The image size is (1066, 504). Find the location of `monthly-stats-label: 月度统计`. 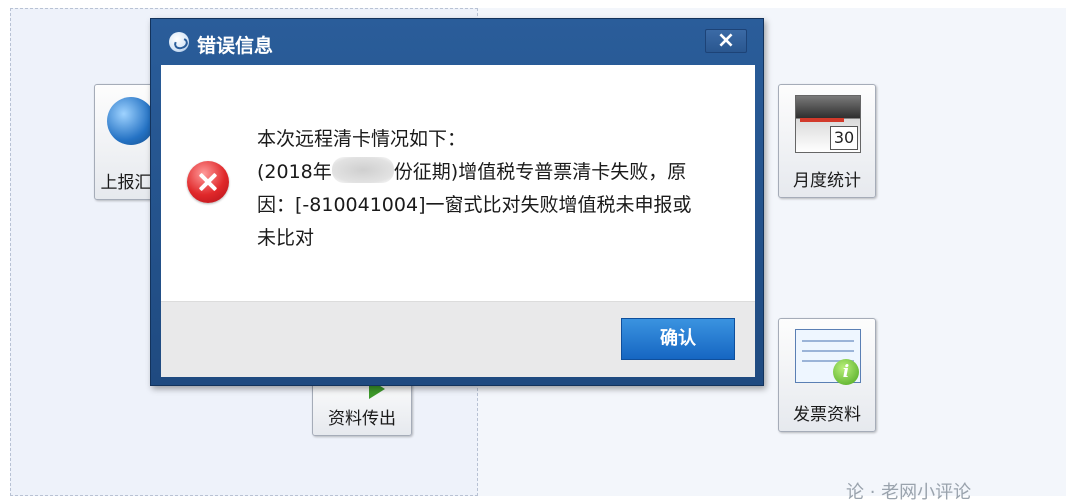

monthly-stats-label: 月度统计 is located at coordinates (827, 181).